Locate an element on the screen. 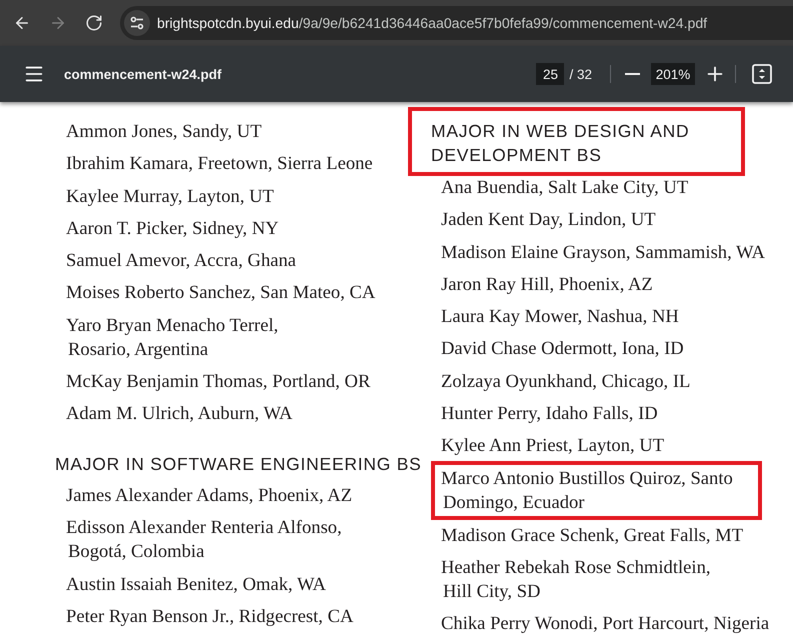  graduate-entry: Ammon Jones, Sandy, UT is located at coordinates (164, 132).